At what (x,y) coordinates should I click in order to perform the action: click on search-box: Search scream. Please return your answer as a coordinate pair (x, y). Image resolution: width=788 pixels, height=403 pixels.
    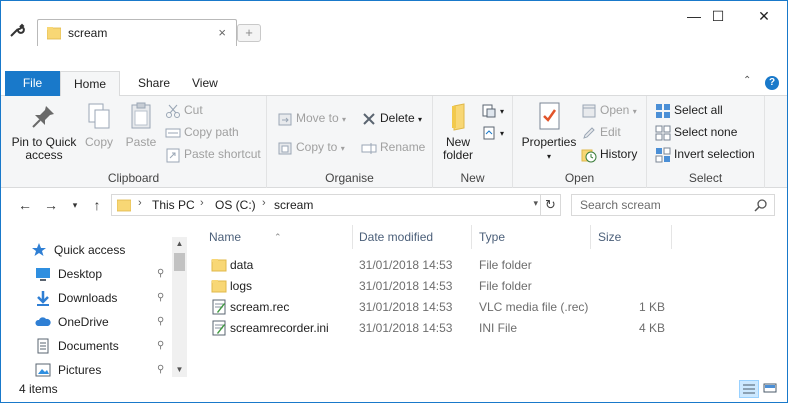
    Looking at the image, I should click on (673, 205).